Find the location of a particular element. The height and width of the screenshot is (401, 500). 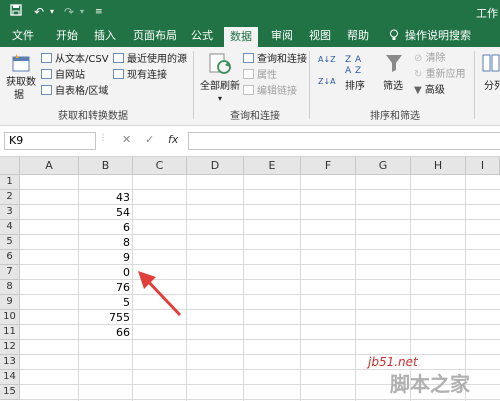

column-header-b: B is located at coordinates (106, 166).